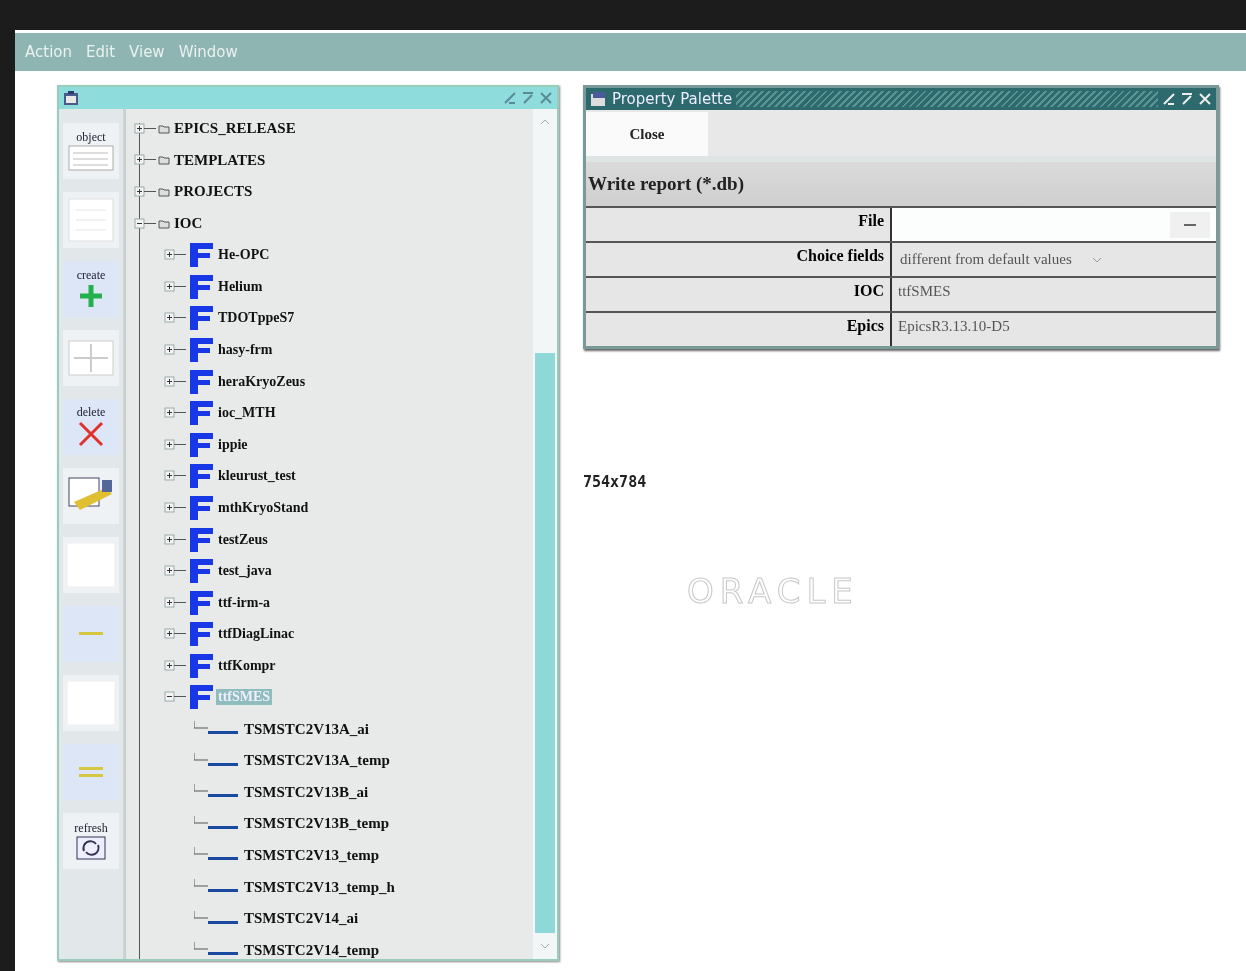 The image size is (1246, 971). I want to click on tree-item: TSMSTC2V13_temp, so click(311, 855).